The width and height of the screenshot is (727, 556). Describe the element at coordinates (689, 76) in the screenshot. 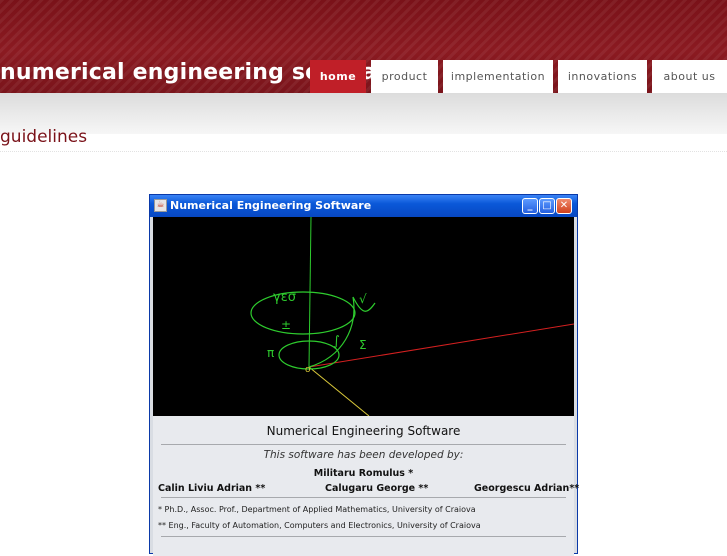

I see `nav-about-us: about us` at that location.